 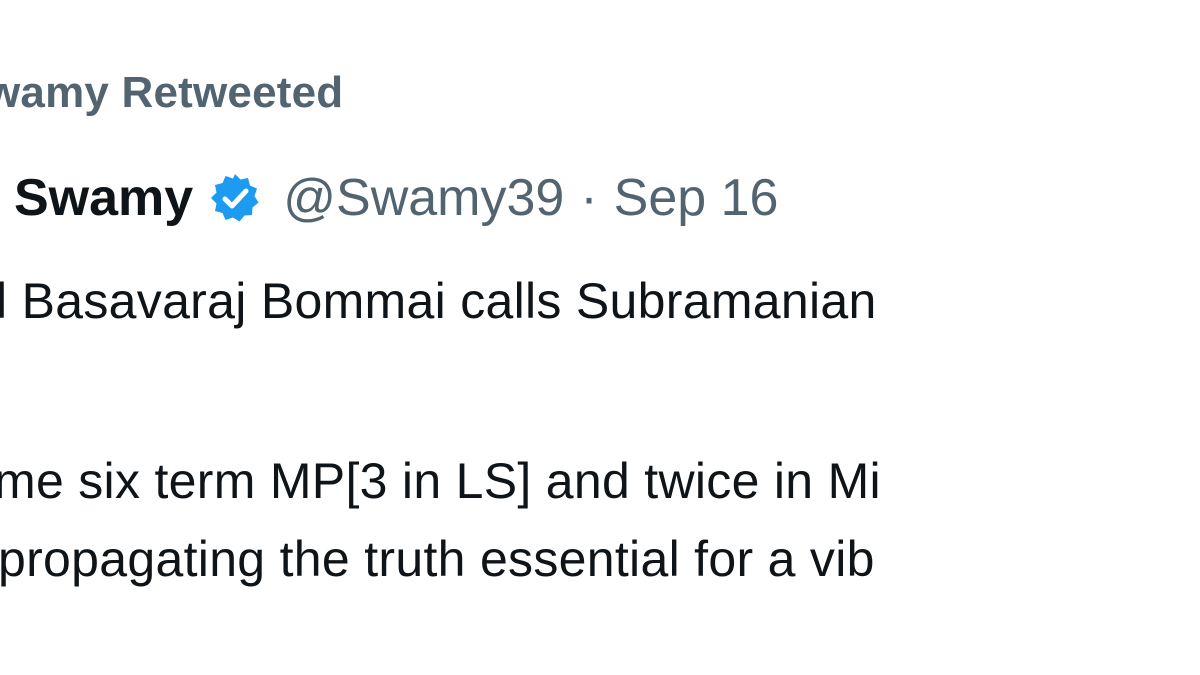 What do you see at coordinates (103, 198) in the screenshot?
I see `author-display-name: Swamy` at bounding box center [103, 198].